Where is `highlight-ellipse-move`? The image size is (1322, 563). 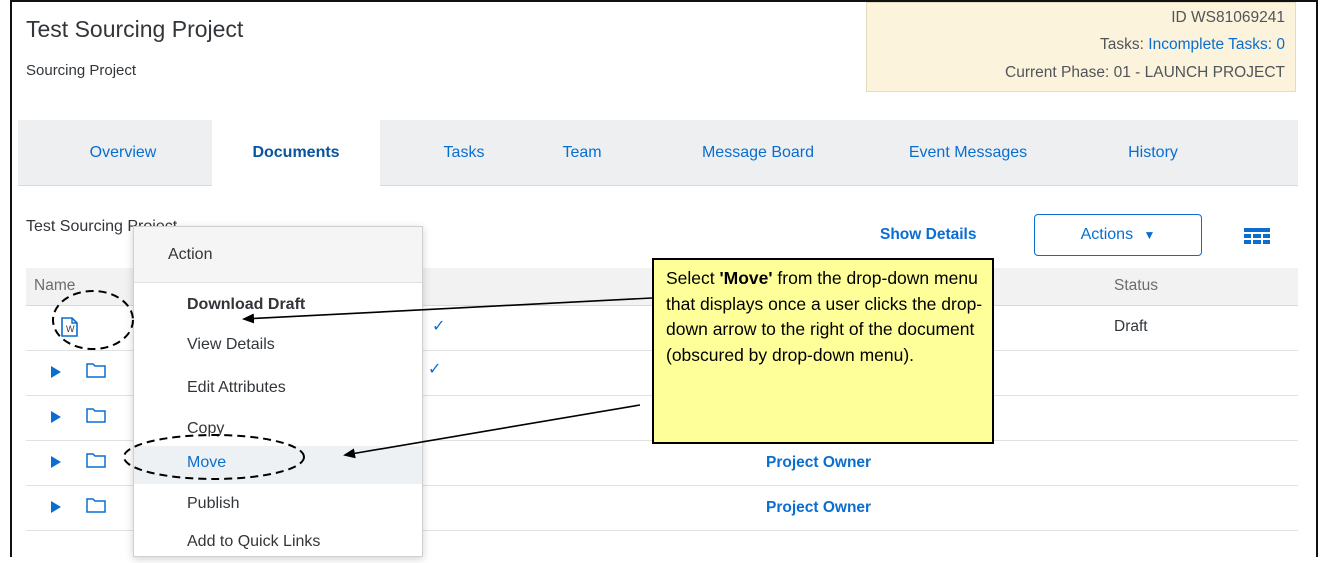
highlight-ellipse-move is located at coordinates (214, 457).